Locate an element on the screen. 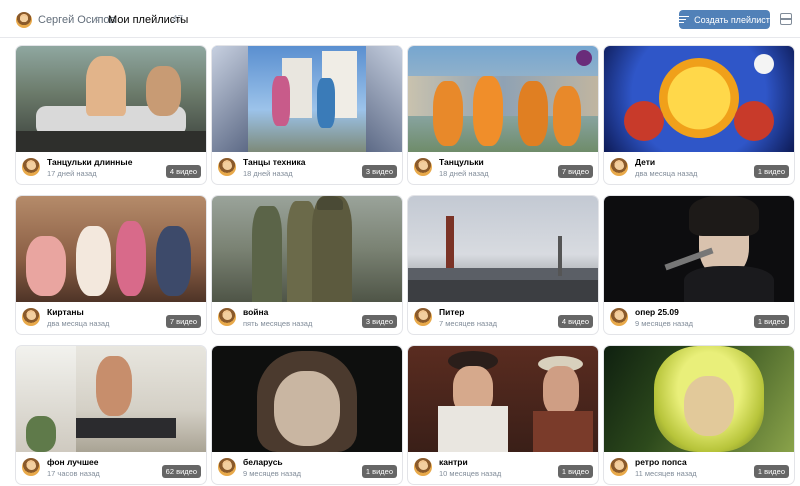  playlist-title: война is located at coordinates (255, 312).